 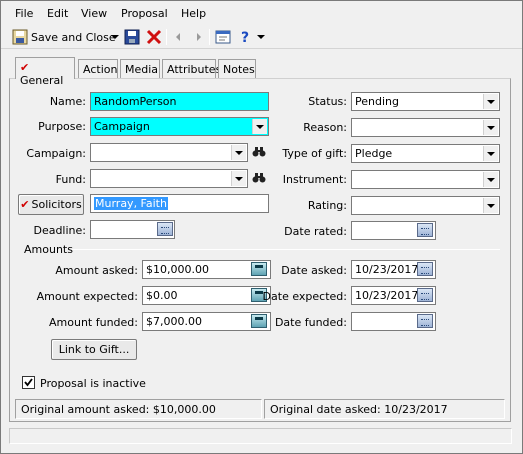 I want to click on status-select: Pending, so click(x=425, y=101).